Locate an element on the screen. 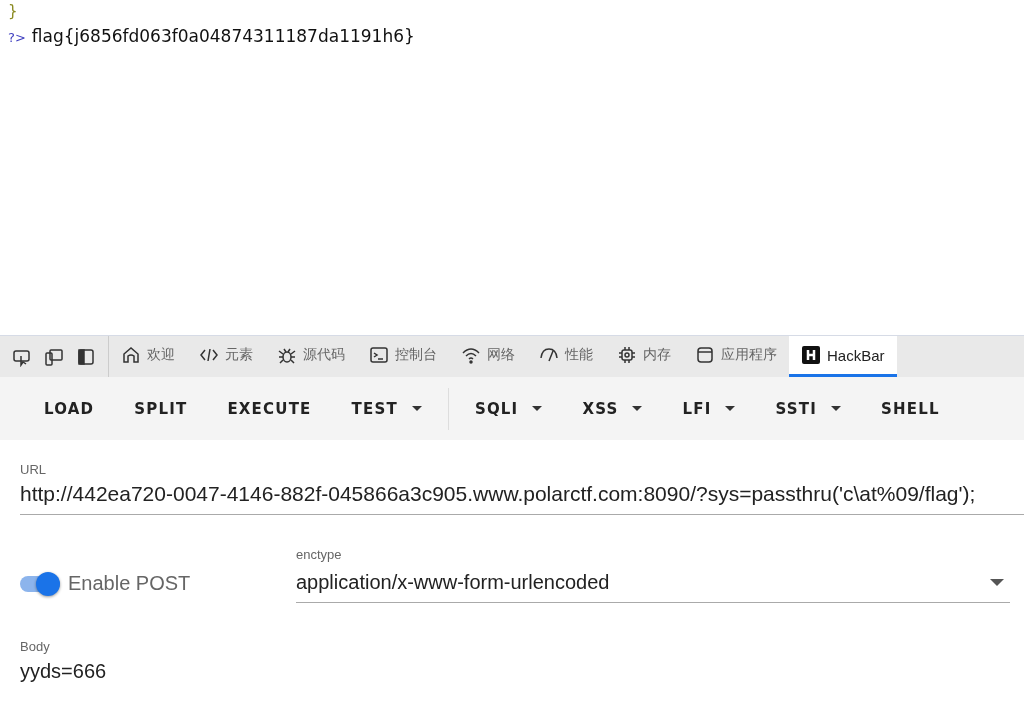 The width and height of the screenshot is (1024, 701). enctype-label: enctype is located at coordinates (319, 554).